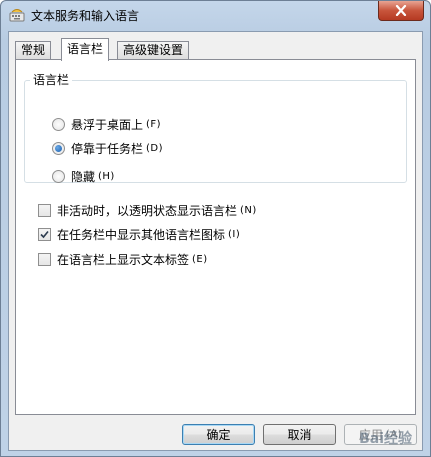  What do you see at coordinates (85, 16) in the screenshot?
I see `window-title: 文本服务和输入语言` at bounding box center [85, 16].